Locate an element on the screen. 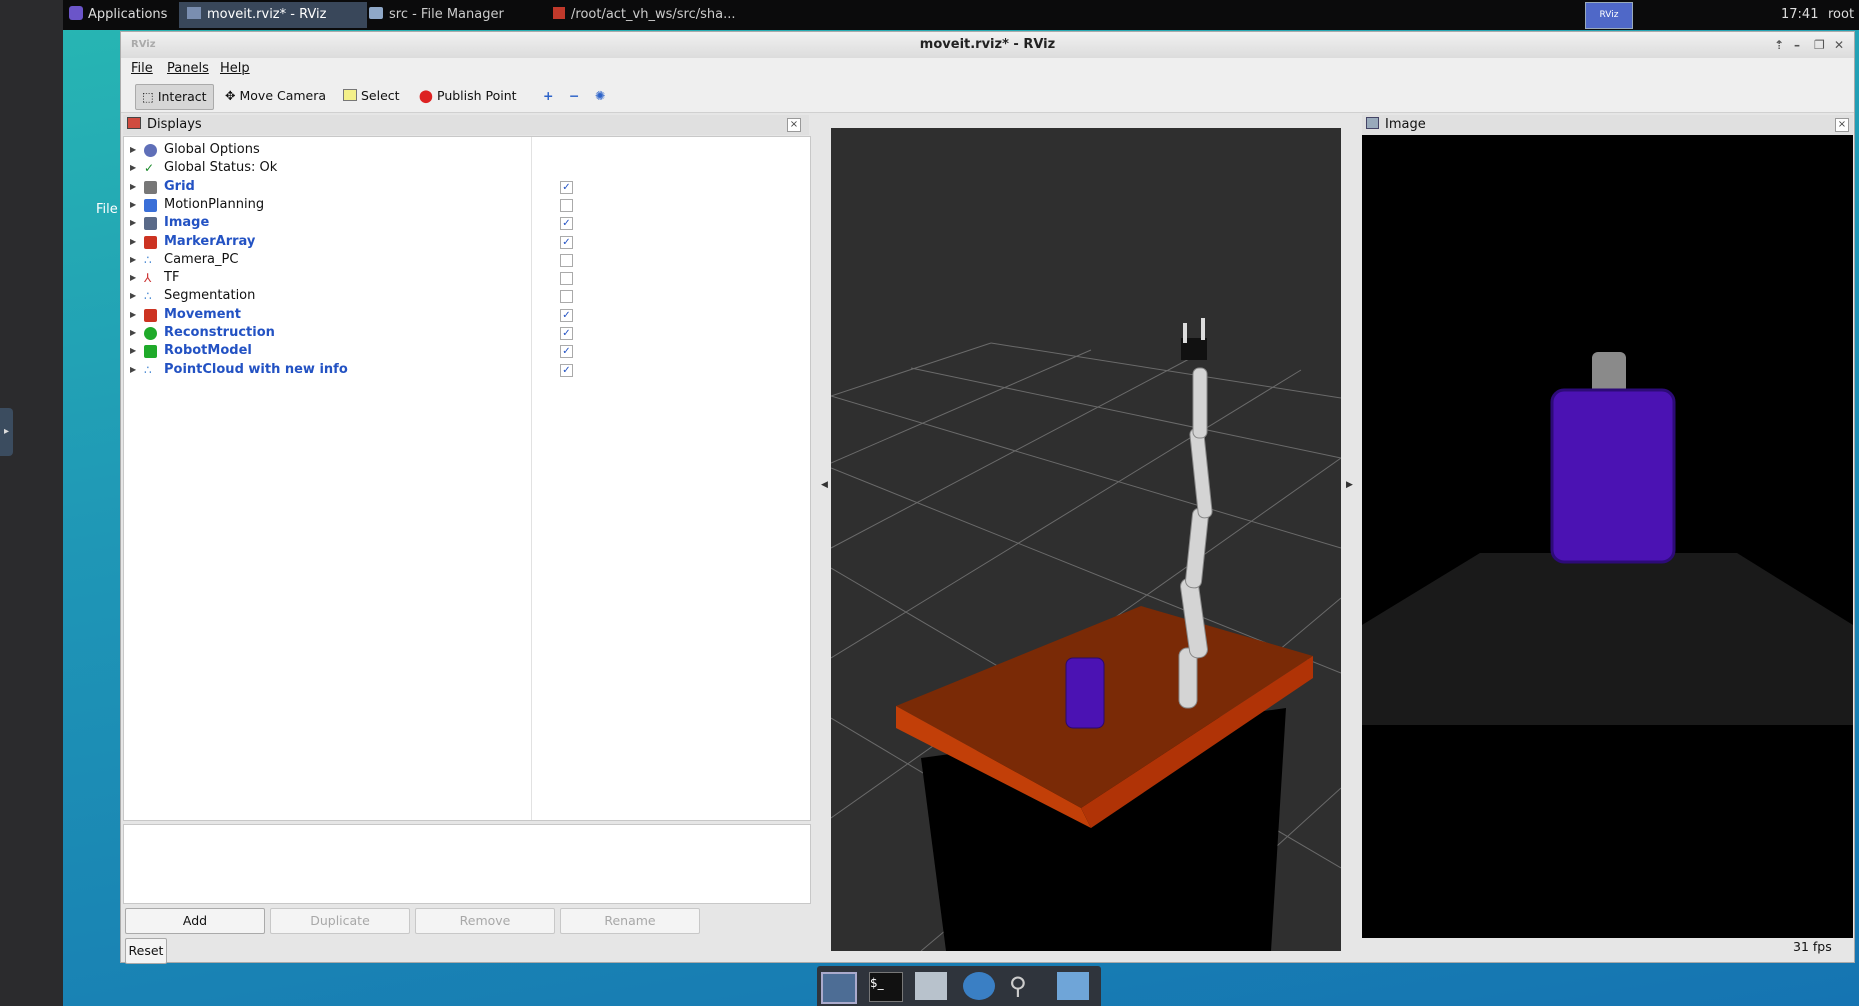  display-item: ▶ Reconstruction ✓ is located at coordinates (467, 333).